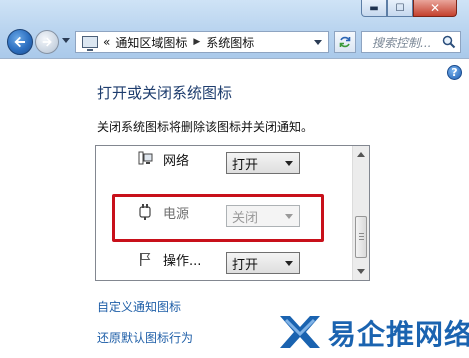 The height and width of the screenshot is (358, 469). What do you see at coordinates (300, 332) in the screenshot?
I see `watermark-logo-icon` at bounding box center [300, 332].